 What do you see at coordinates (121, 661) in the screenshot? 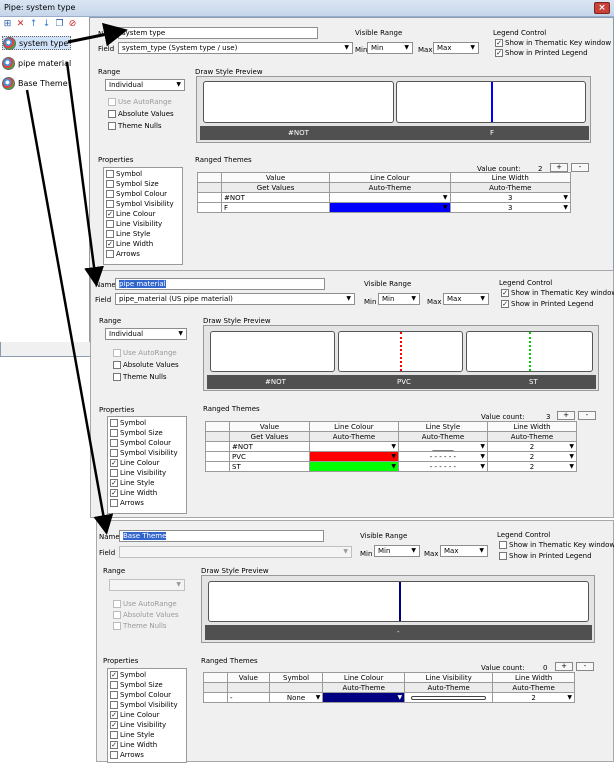
I see `properties-label: Properties` at bounding box center [121, 661].